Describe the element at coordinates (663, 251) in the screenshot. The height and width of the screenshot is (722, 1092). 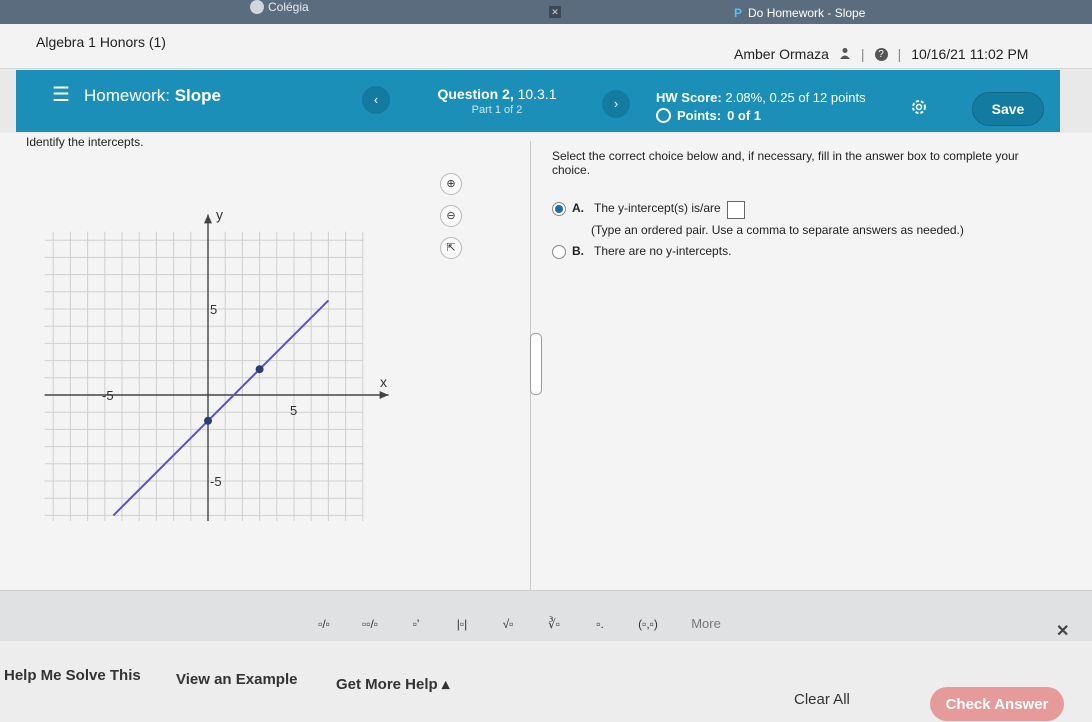
I see `choice-b-text: There are no y-intercepts.` at that location.